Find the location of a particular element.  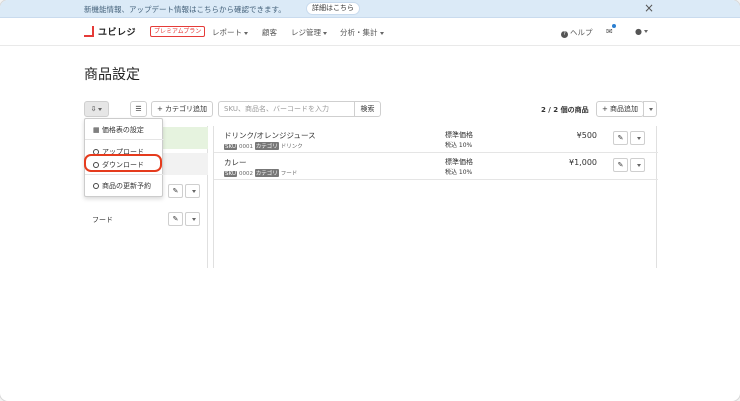

table-row: カレー SKU 0002 カテゴリ フード 標準価格 税込 10% ¥1,000 ✎ is located at coordinates (436, 166).